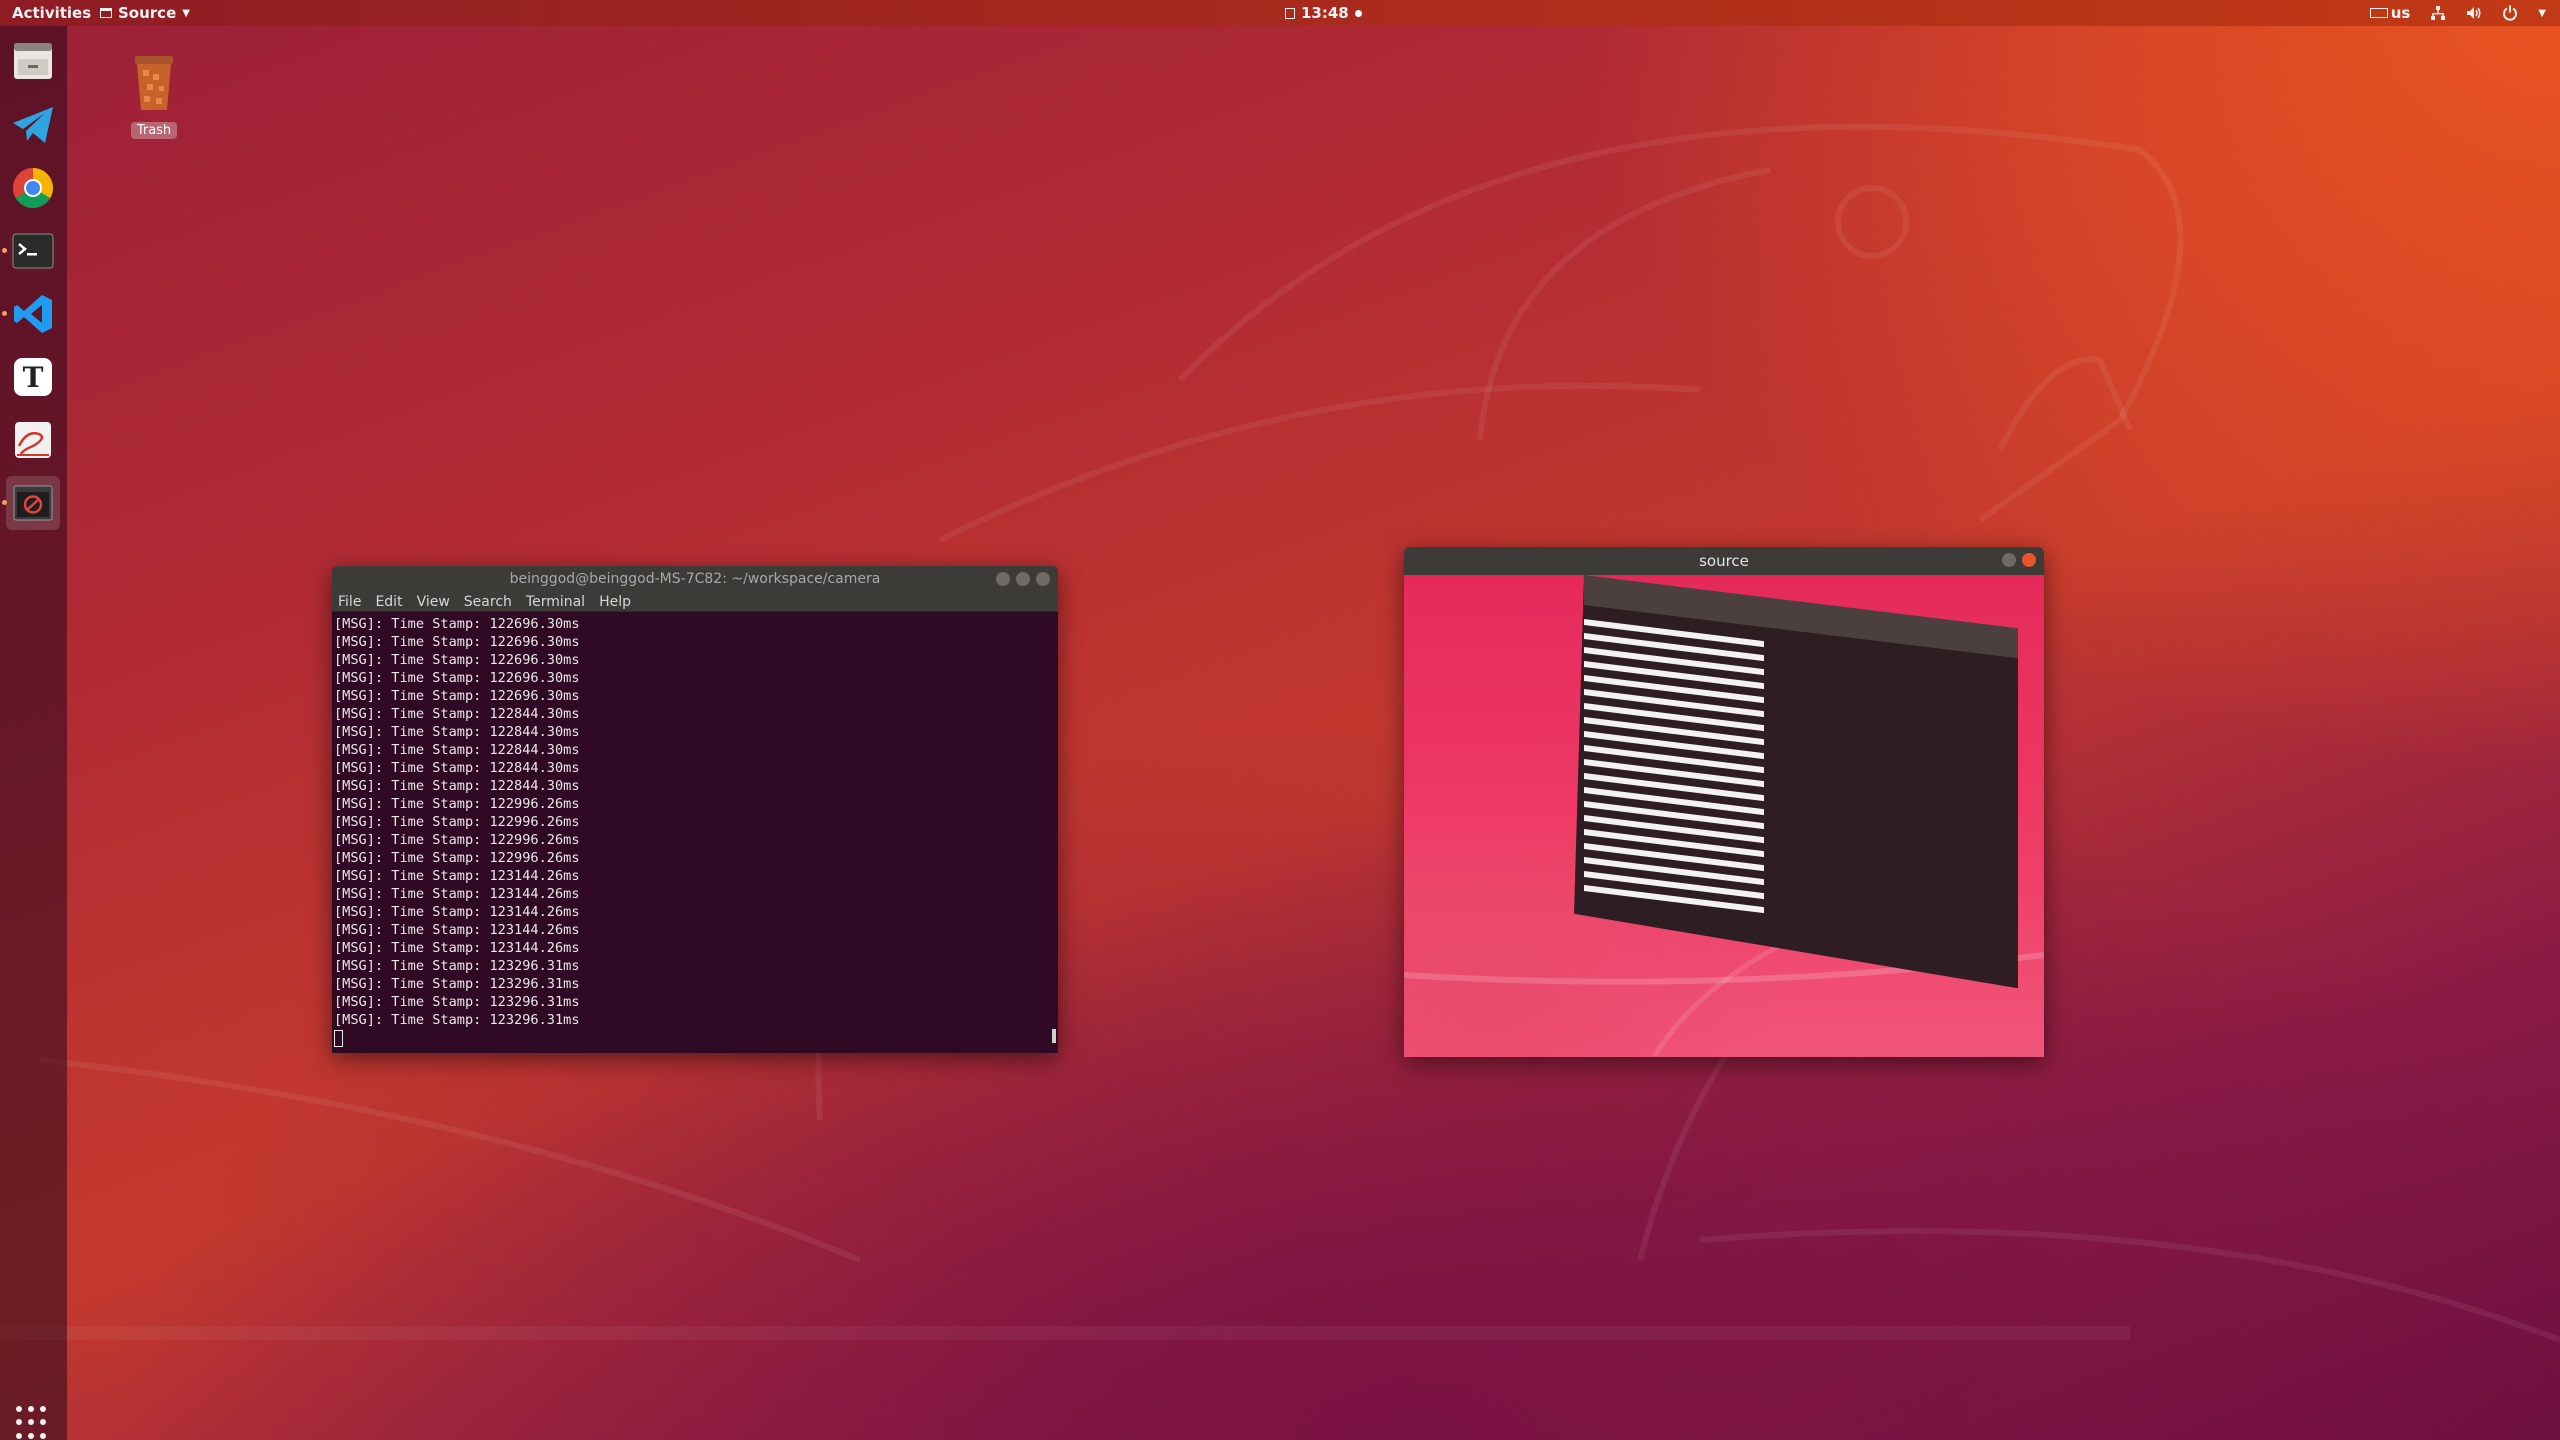 The width and height of the screenshot is (2560, 1440). What do you see at coordinates (2378, 13) in the screenshot?
I see `keyboard-icon` at bounding box center [2378, 13].